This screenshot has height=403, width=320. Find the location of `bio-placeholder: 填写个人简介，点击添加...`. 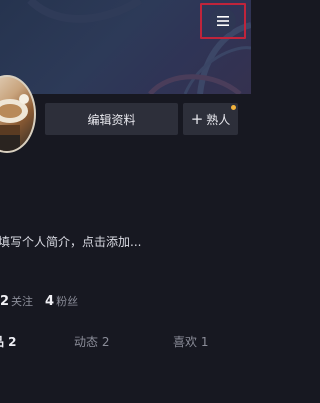

bio-placeholder: 填写个人简介，点击添加... is located at coordinates (70, 241).